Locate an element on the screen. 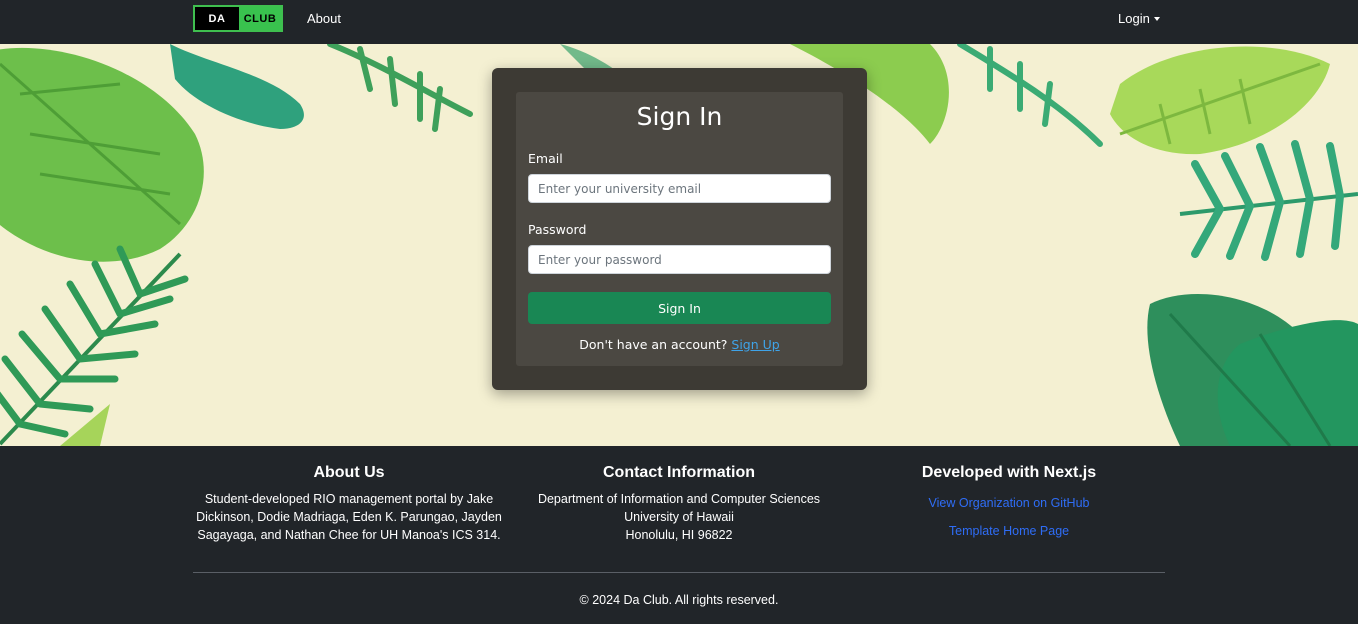  copyright-text: © 2024 Da Club. All rights reserved. is located at coordinates (679, 600).